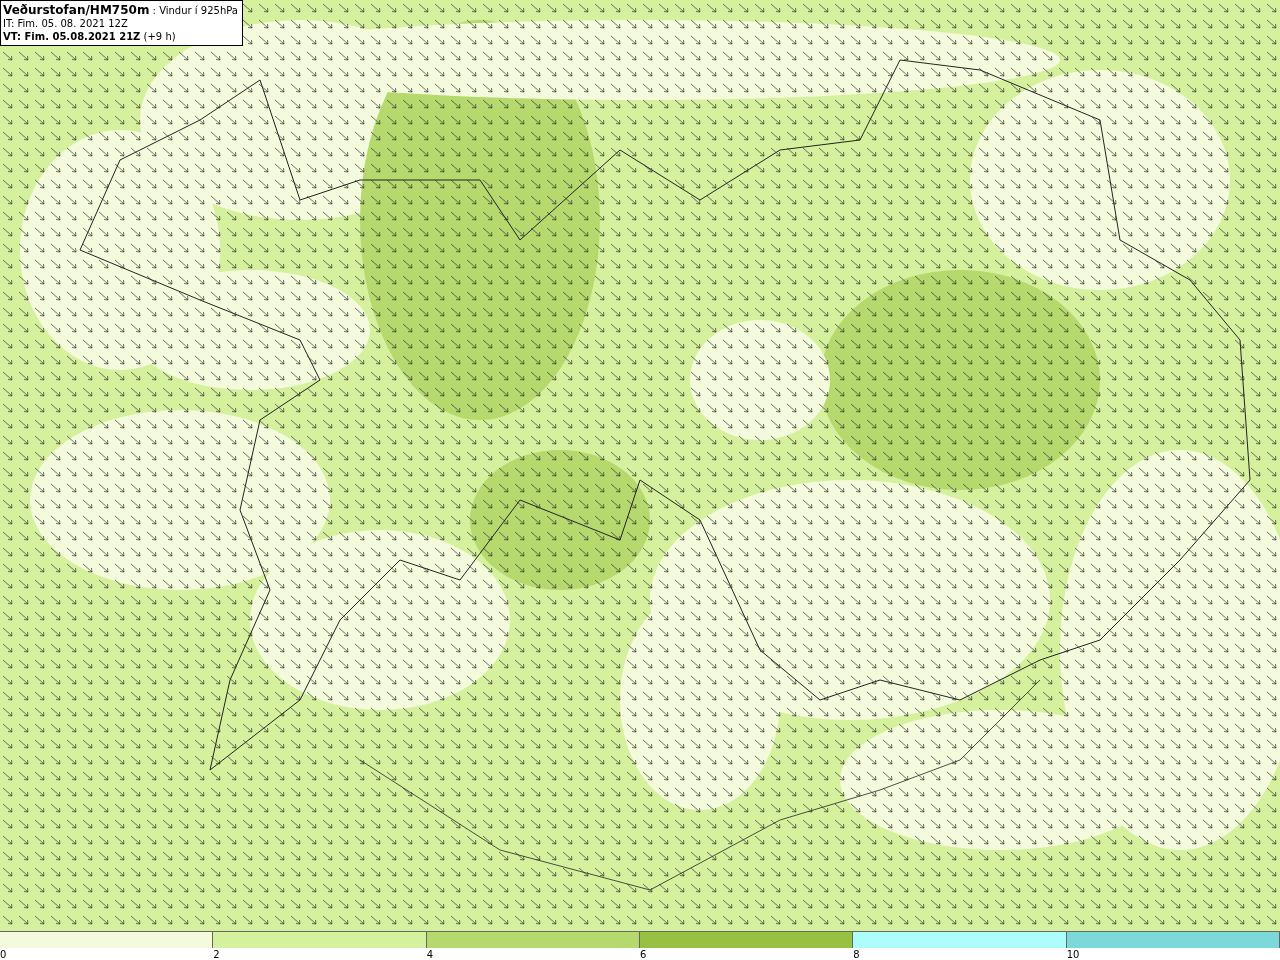 This screenshot has height=960, width=1280. Describe the element at coordinates (66, 23) in the screenshot. I see `issue-time: IT: Fim. 05. 08. 2021 12Z` at that location.